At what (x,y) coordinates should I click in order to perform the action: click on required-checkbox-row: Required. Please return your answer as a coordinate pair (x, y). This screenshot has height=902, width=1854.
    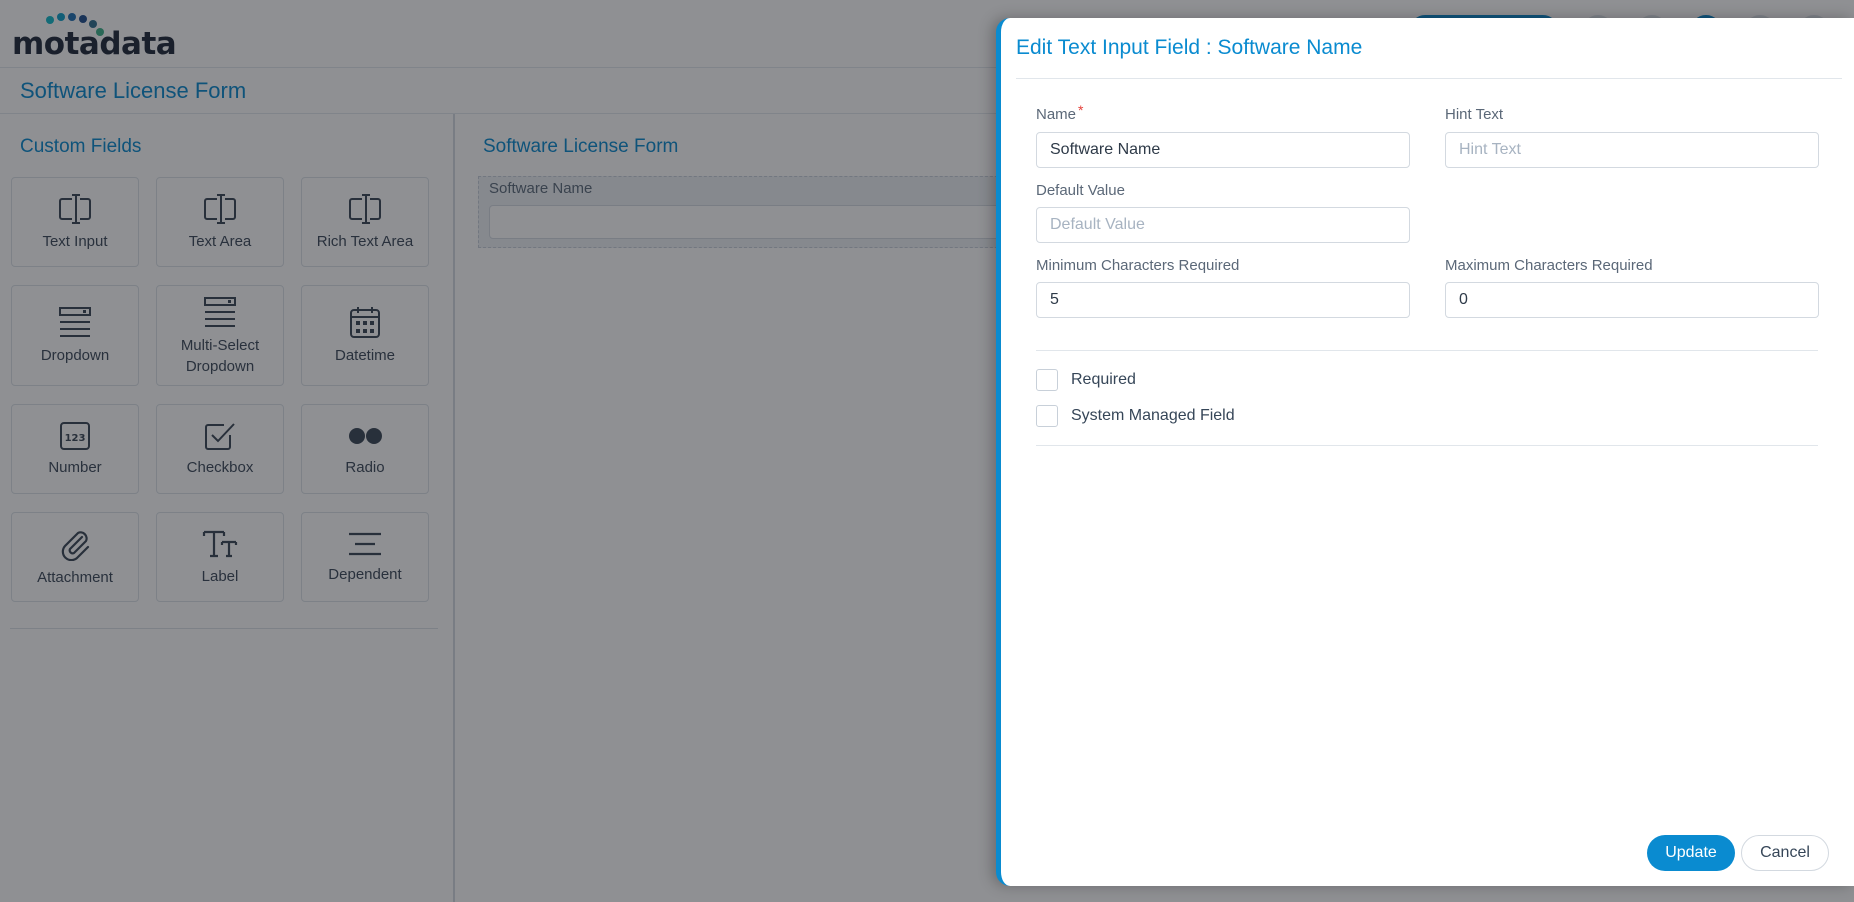
    Looking at the image, I should click on (1086, 380).